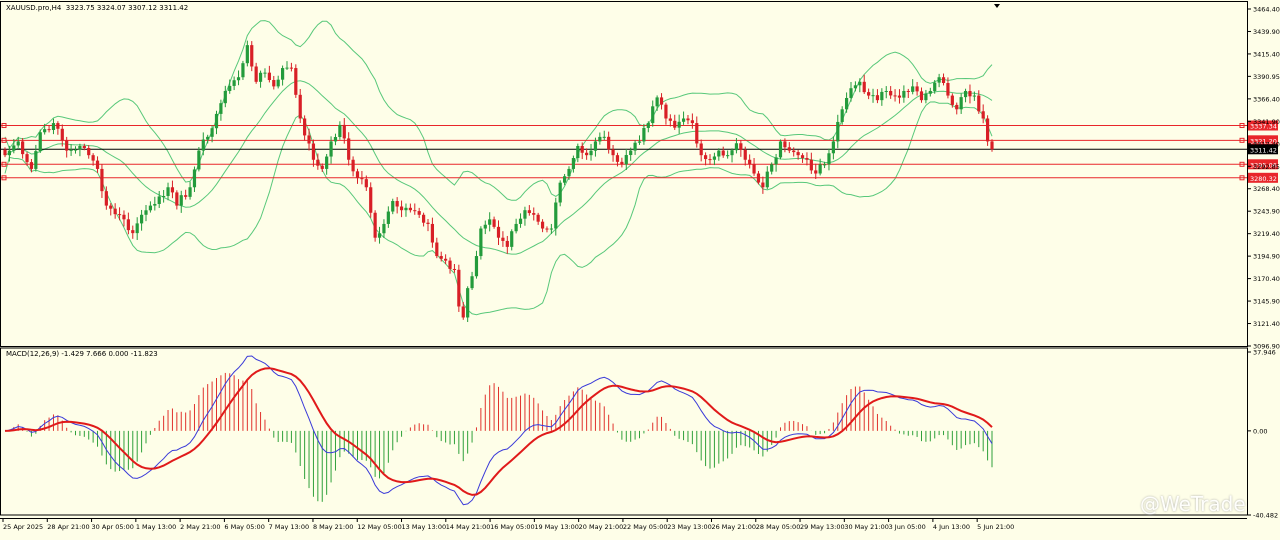 The height and width of the screenshot is (540, 1280). I want to click on price-axis-label: 3194.90, so click(1266, 257).